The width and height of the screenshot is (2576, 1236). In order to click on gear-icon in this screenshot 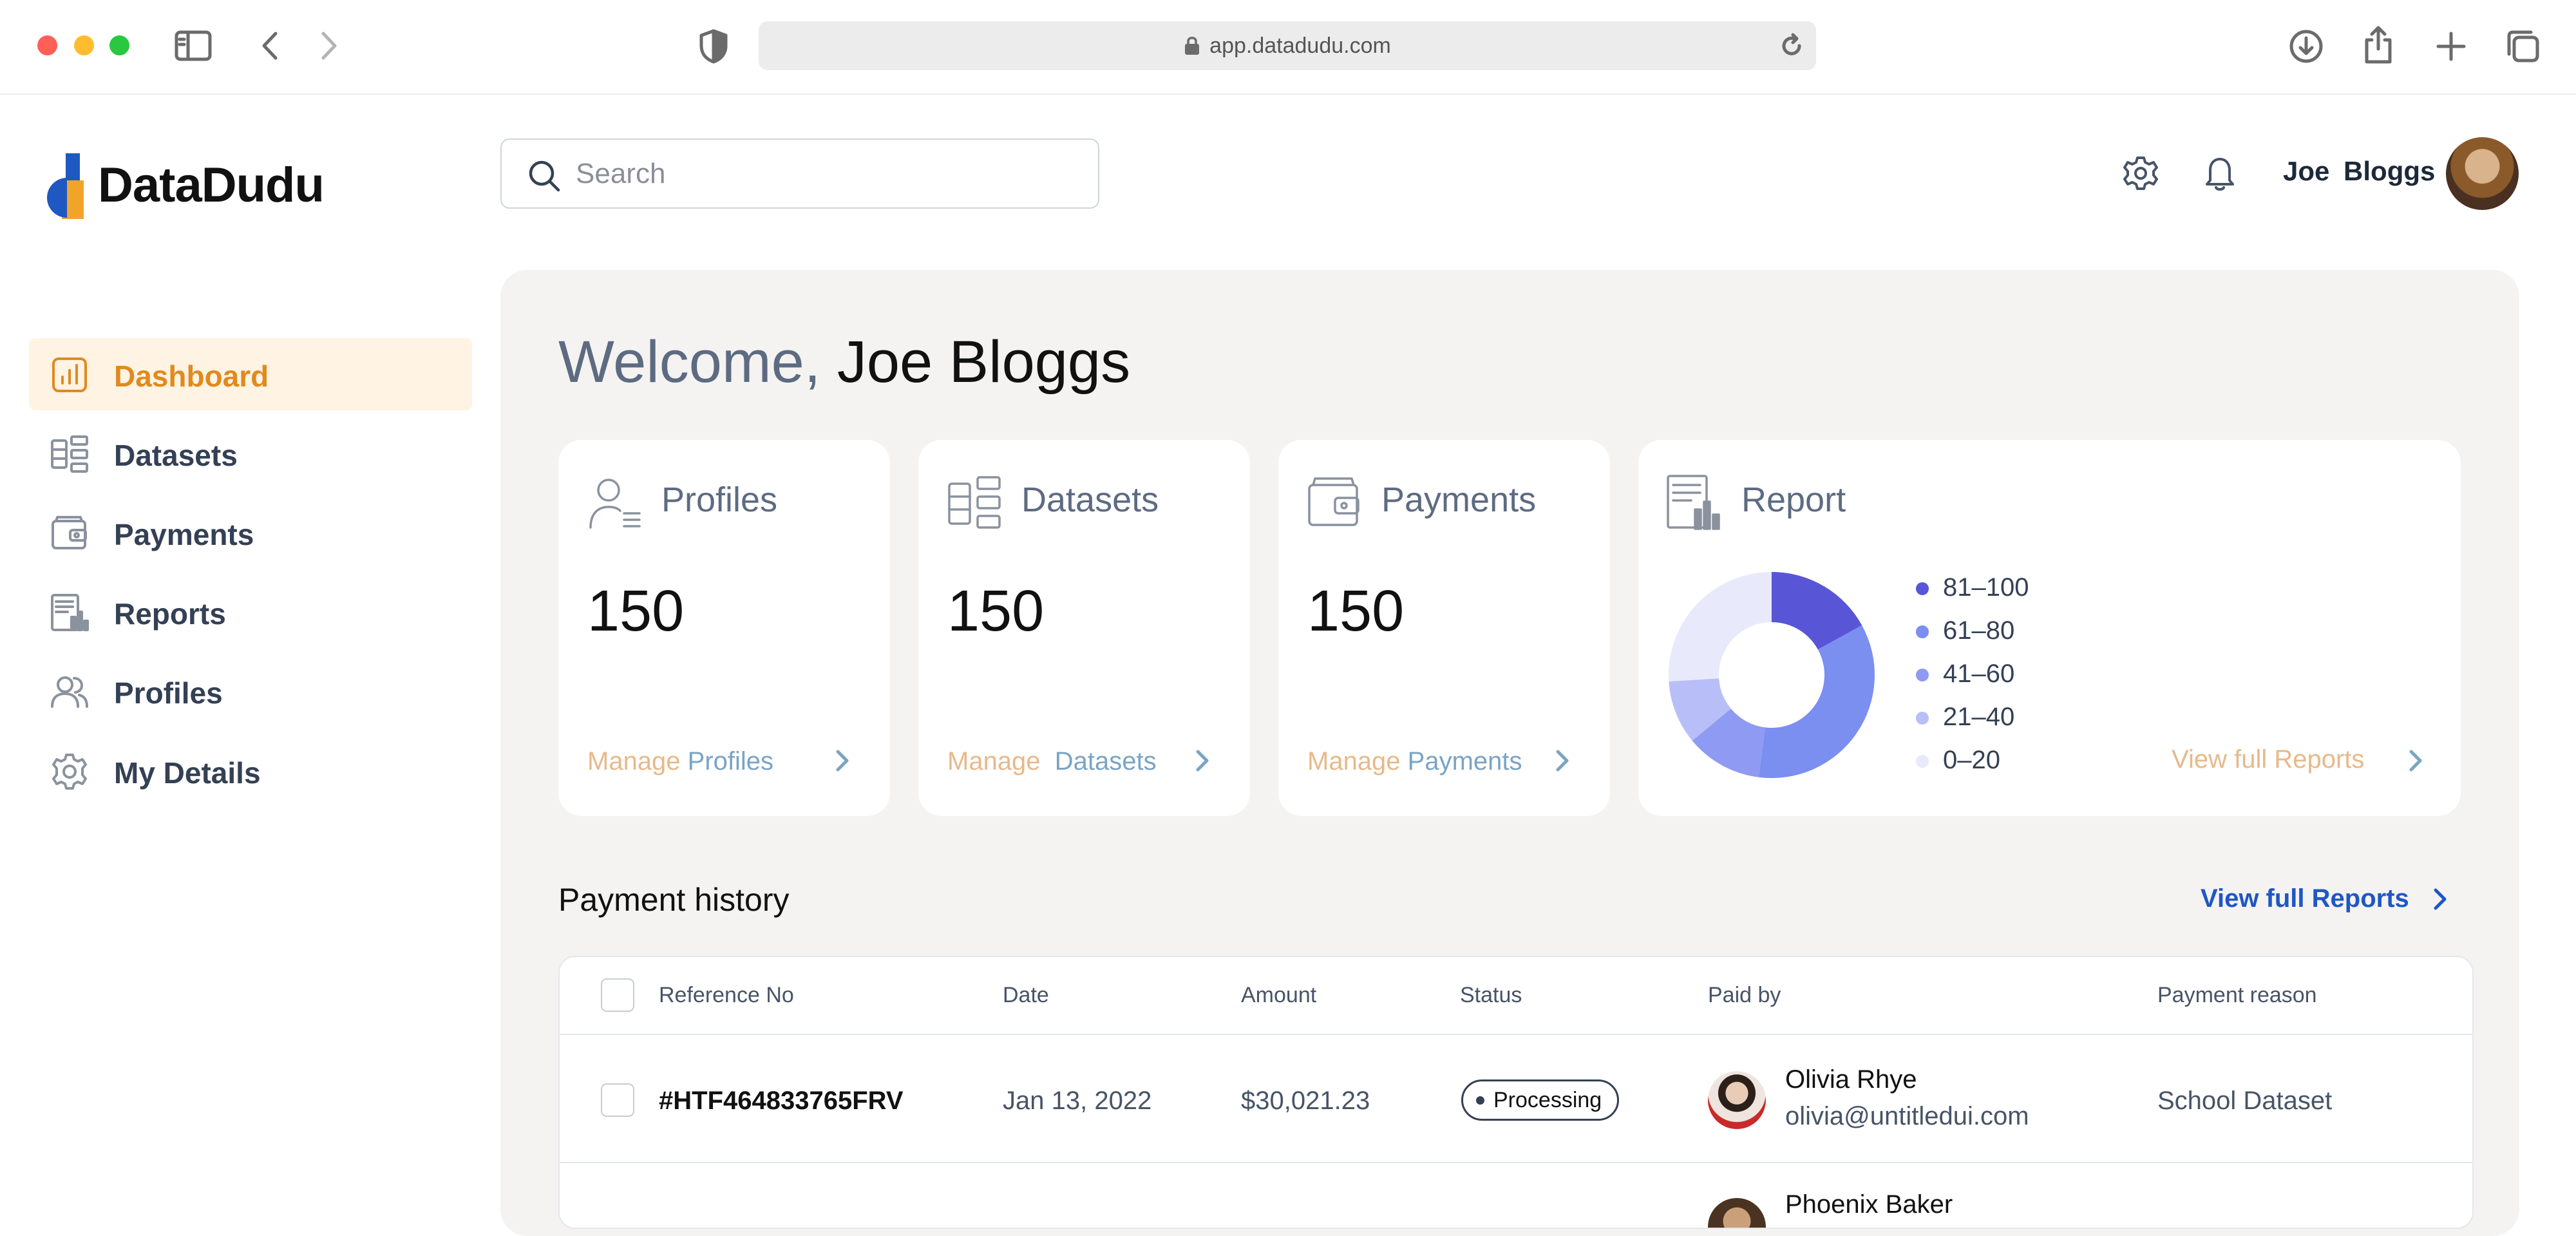, I will do `click(70, 772)`.